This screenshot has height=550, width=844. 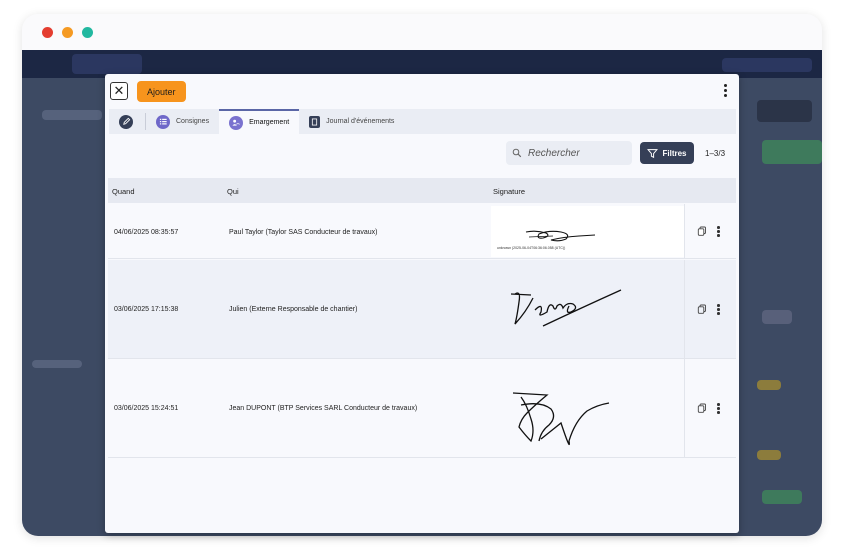 What do you see at coordinates (67, 32) in the screenshot?
I see `minimize-window-dot` at bounding box center [67, 32].